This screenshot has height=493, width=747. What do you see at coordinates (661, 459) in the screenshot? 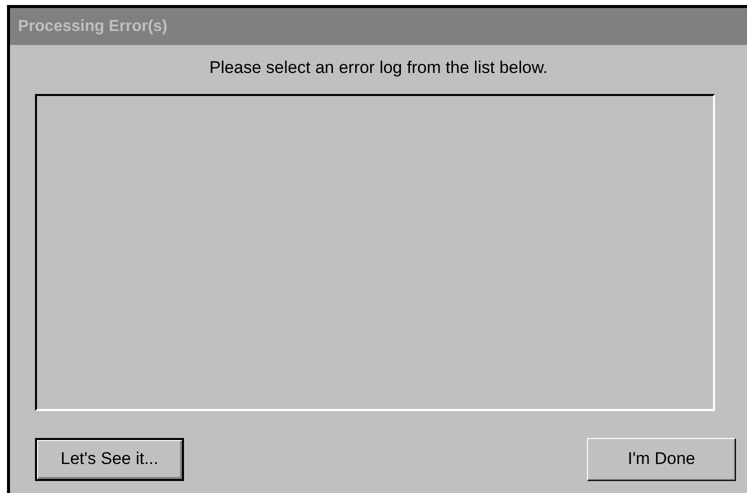
I see `dialog-button: I'm Done` at bounding box center [661, 459].